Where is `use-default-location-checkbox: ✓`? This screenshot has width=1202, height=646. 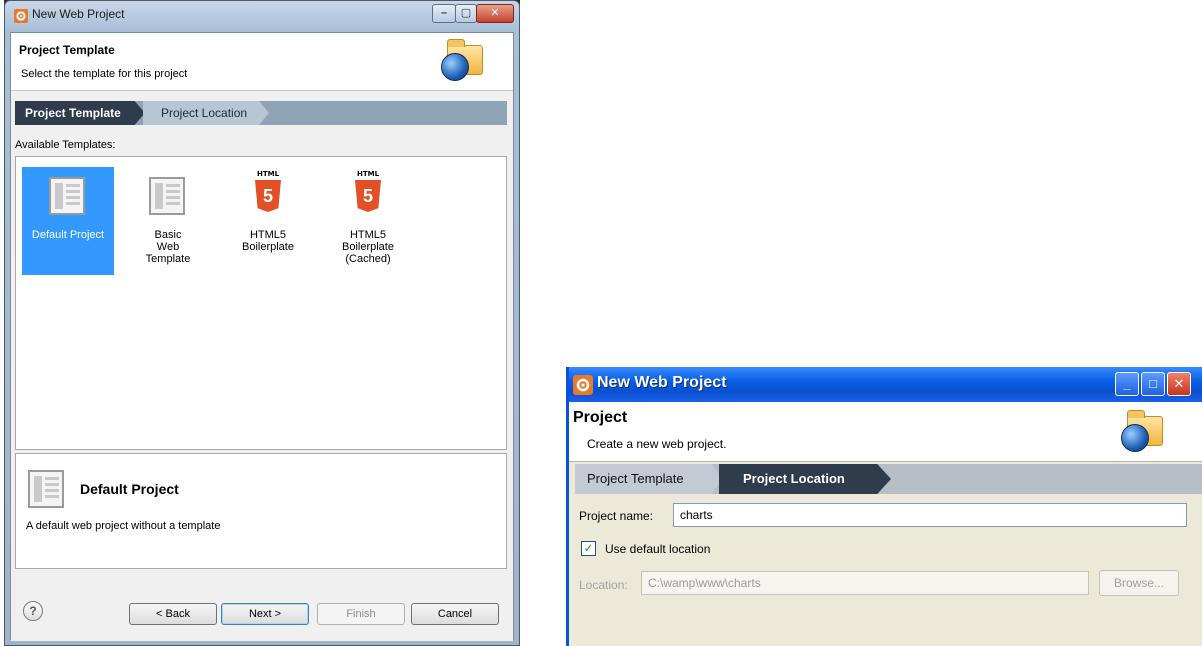
use-default-location-checkbox: ✓ is located at coordinates (588, 548).